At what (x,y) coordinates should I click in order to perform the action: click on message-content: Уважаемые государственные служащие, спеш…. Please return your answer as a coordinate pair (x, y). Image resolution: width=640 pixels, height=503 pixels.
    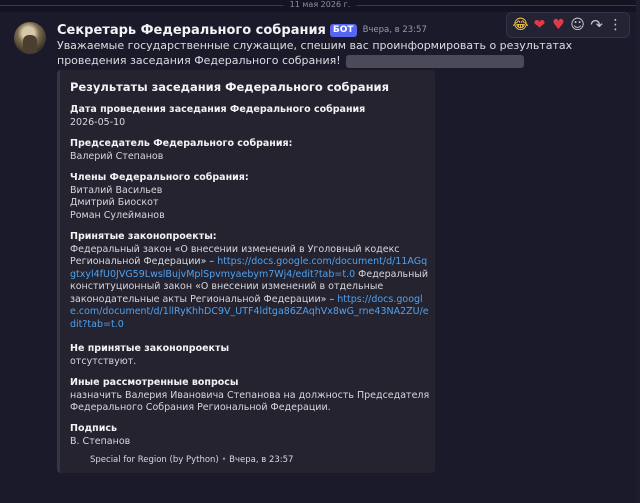
    Looking at the image, I should click on (339, 53).